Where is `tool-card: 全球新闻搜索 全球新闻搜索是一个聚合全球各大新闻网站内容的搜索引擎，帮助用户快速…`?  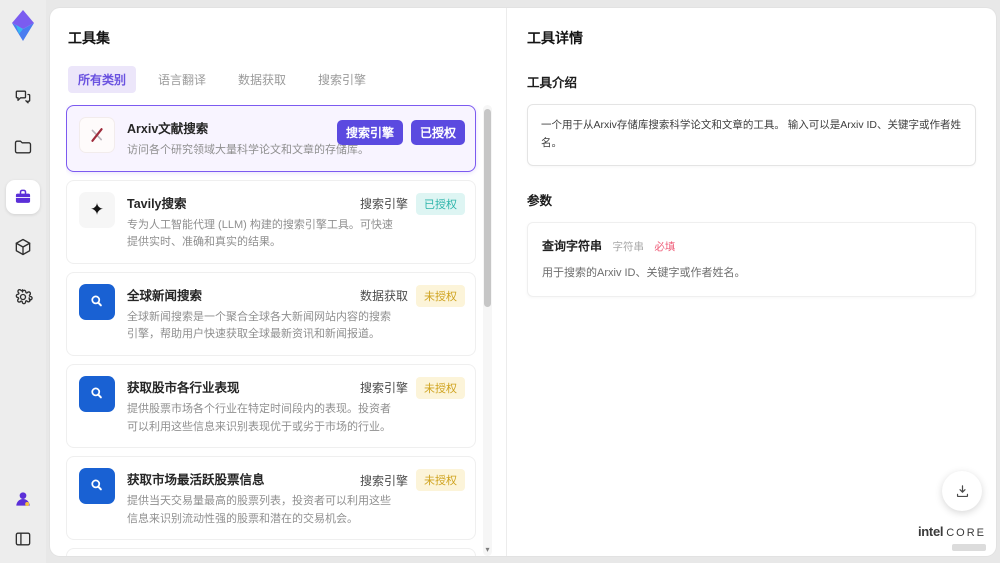
tool-card: 全球新闻搜索 全球新闻搜索是一个聚合全球各大新闻网站内容的搜索引擎，帮助用户快速… is located at coordinates (271, 313).